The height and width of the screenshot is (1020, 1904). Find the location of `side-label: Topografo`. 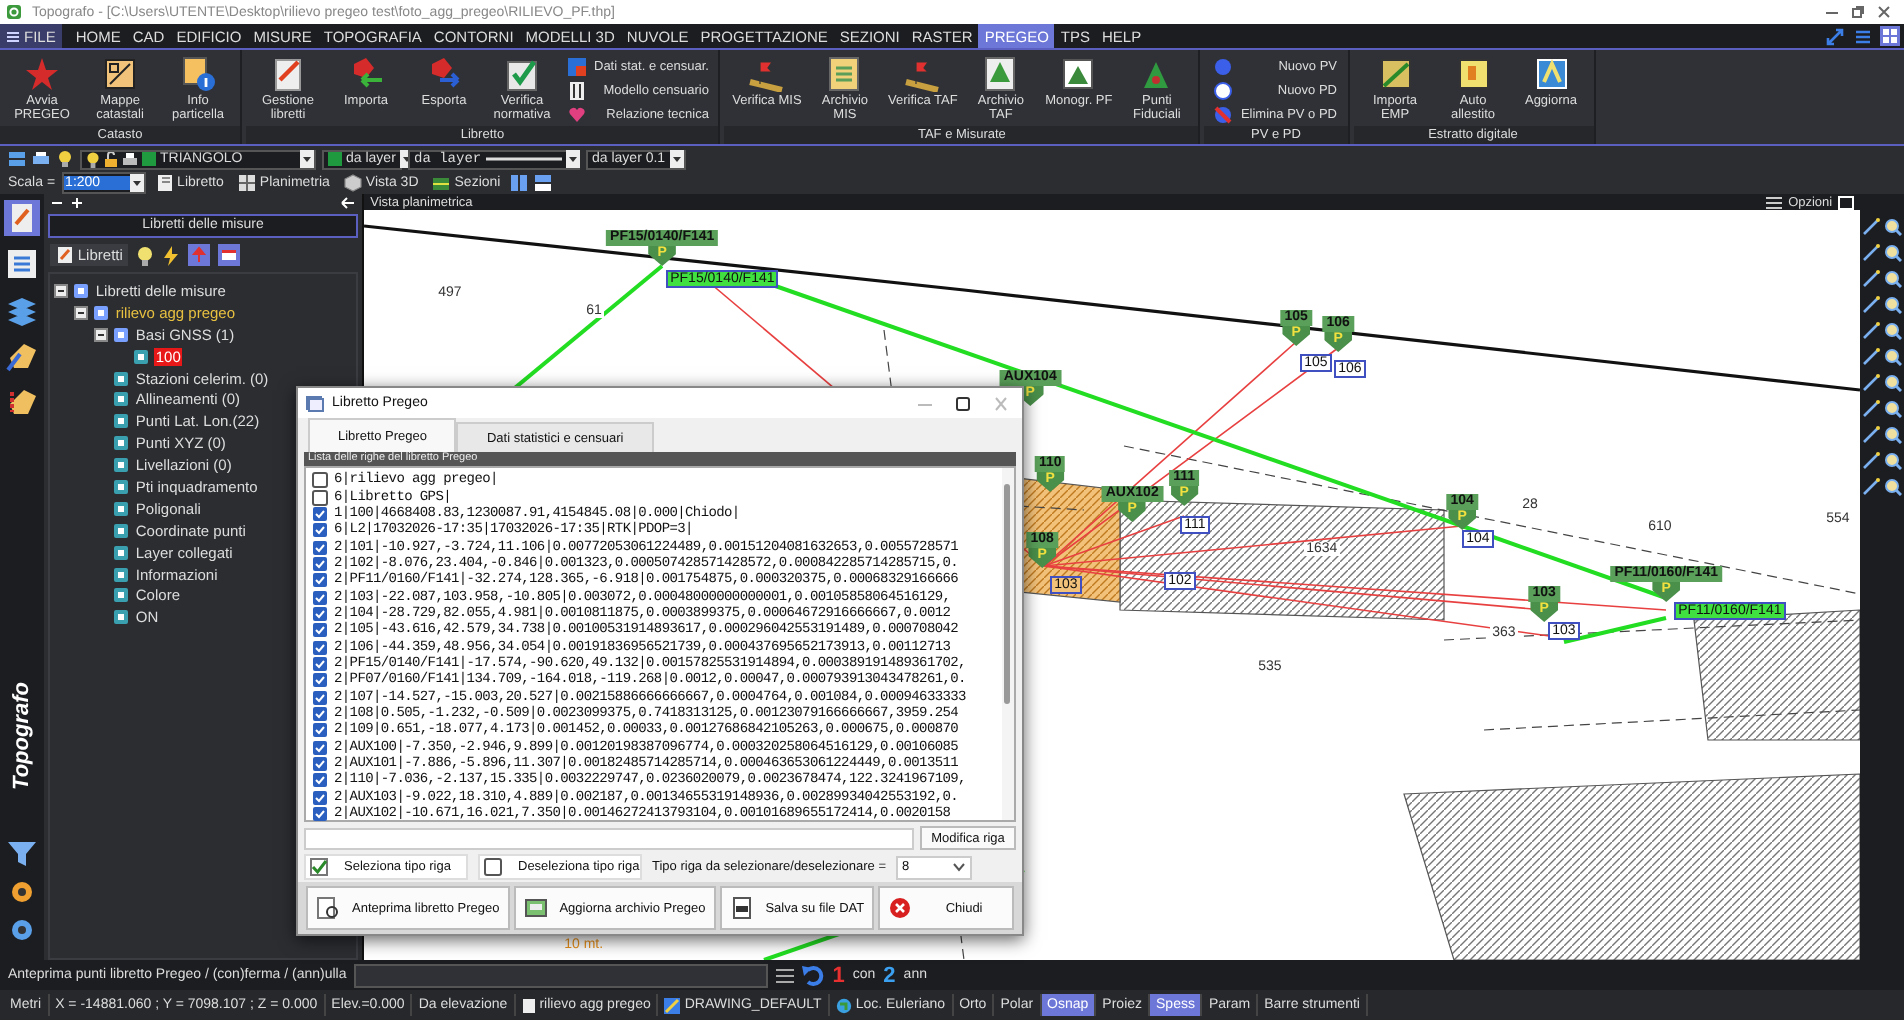

side-label: Topografo is located at coordinates (21, 736).